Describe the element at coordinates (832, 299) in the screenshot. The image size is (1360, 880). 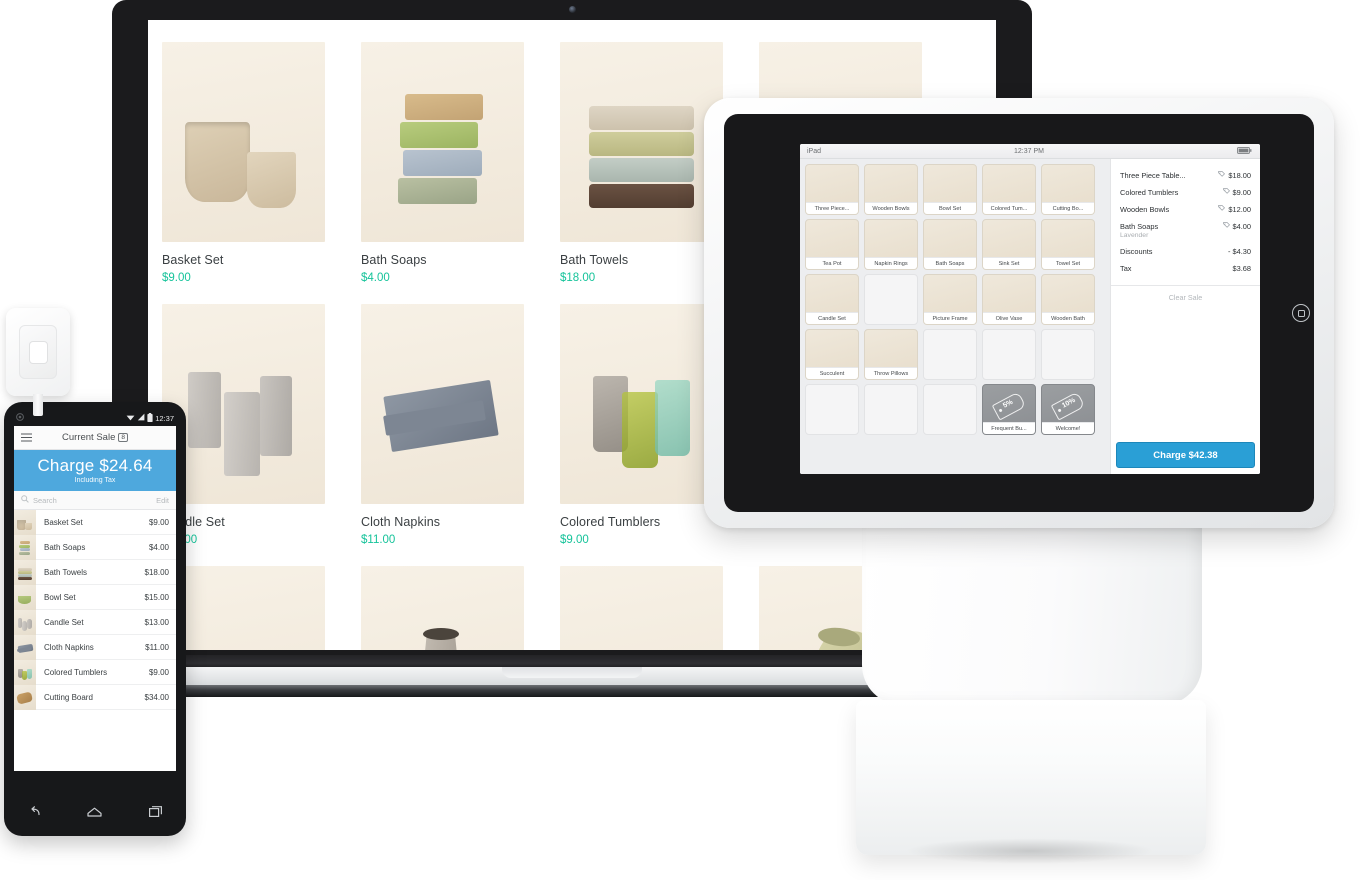
I see `item-tile: Candle Set` at that location.